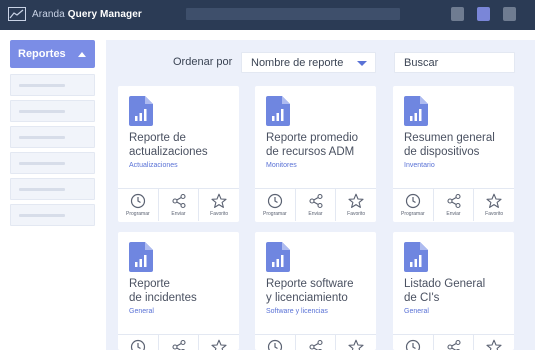 The height and width of the screenshot is (350, 535). I want to click on report-title: Reporte de actualizaciones, so click(182, 145).